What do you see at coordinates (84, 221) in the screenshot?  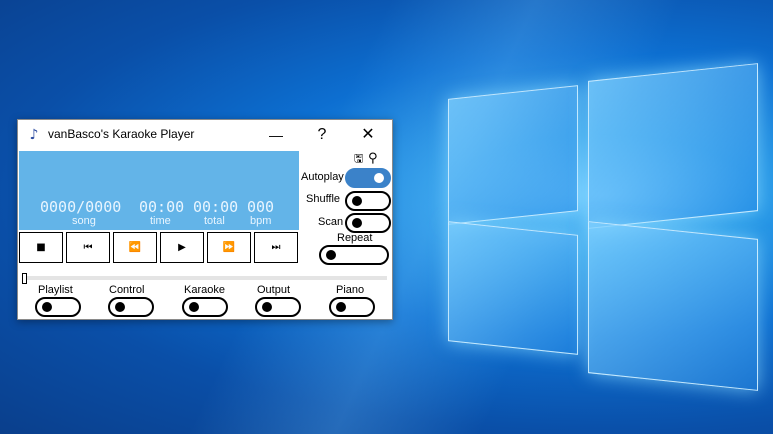 I see `song-label: song` at bounding box center [84, 221].